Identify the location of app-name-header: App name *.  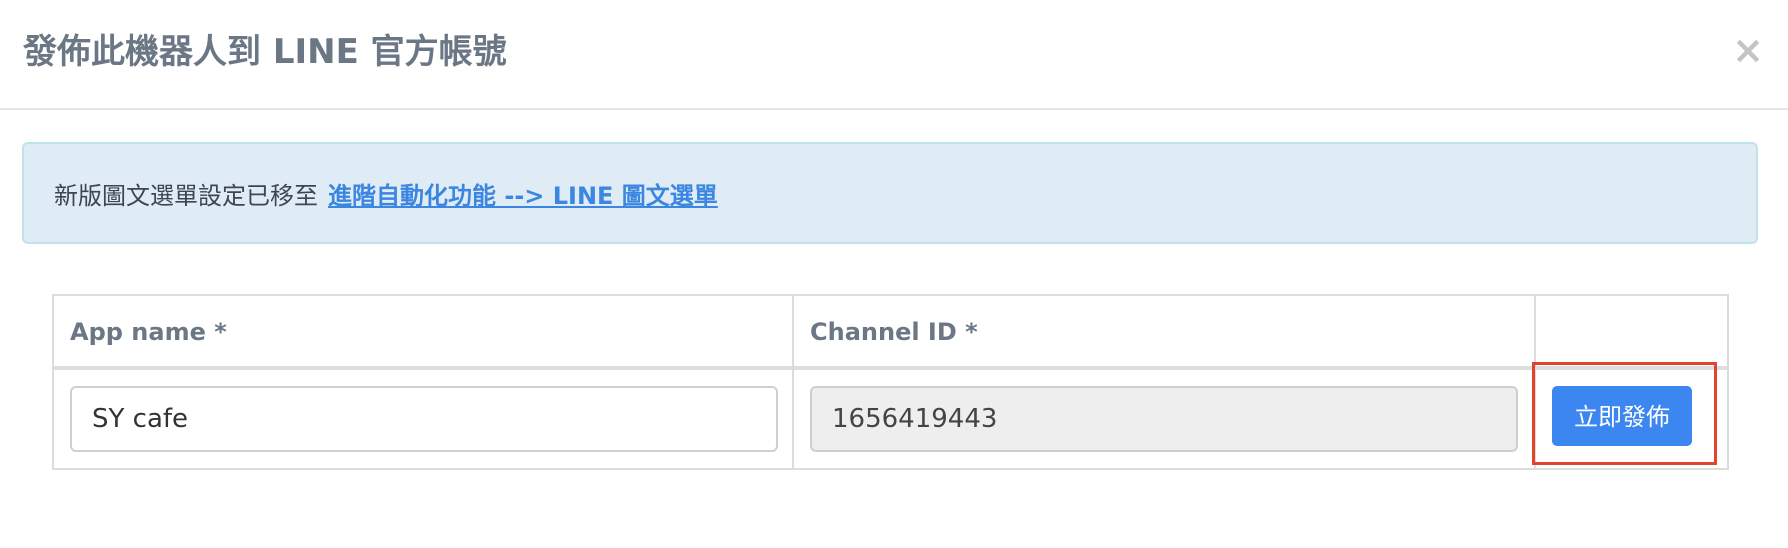
(148, 332).